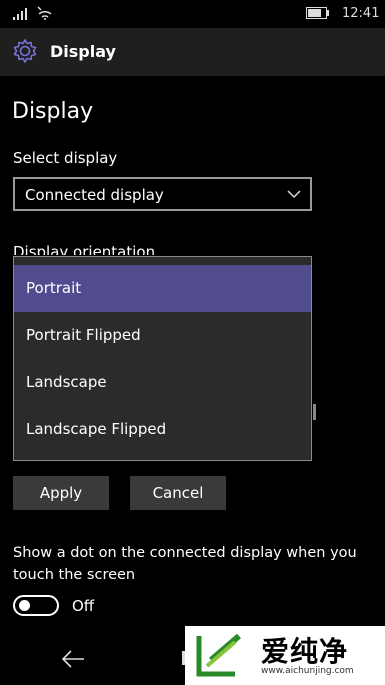 This screenshot has width=385, height=685. What do you see at coordinates (94, 195) in the screenshot?
I see `select-display-value: Connected display` at bounding box center [94, 195].